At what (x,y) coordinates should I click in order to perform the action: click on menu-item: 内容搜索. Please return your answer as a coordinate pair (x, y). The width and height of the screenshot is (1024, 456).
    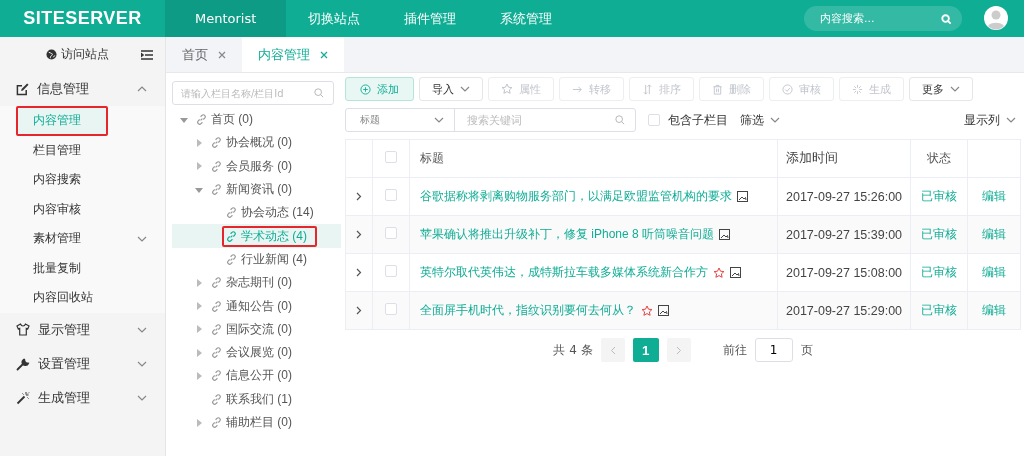
    Looking at the image, I should click on (82, 180).